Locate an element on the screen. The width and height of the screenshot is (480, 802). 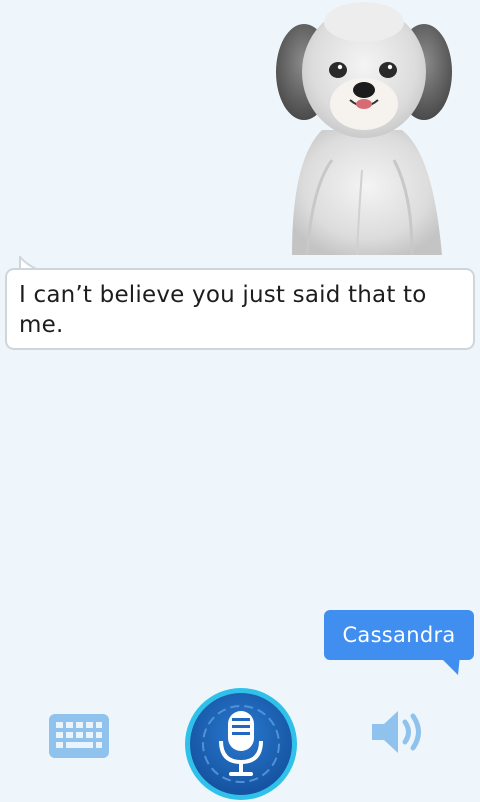
user-bubble-tail is located at coordinates (449, 665).